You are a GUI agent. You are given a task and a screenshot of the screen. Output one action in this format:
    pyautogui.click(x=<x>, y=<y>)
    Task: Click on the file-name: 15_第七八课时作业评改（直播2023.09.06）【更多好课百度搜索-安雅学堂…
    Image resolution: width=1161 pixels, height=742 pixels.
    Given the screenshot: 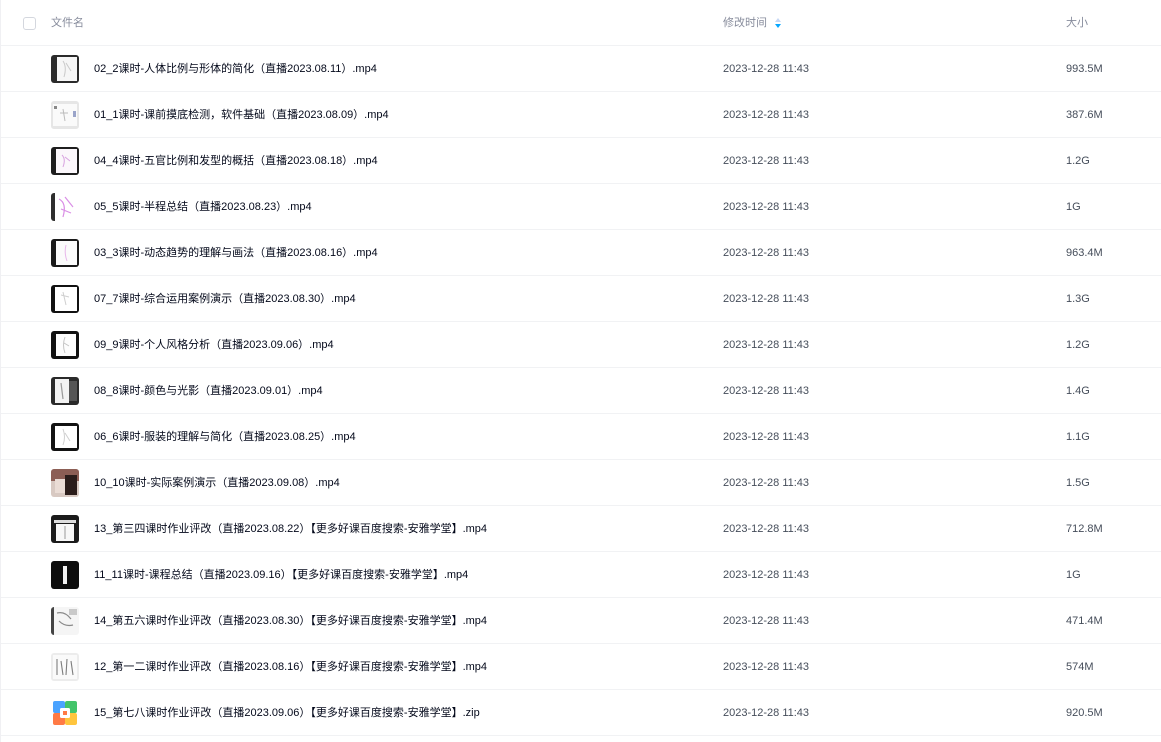 What is the action you would take?
    pyautogui.click(x=287, y=713)
    